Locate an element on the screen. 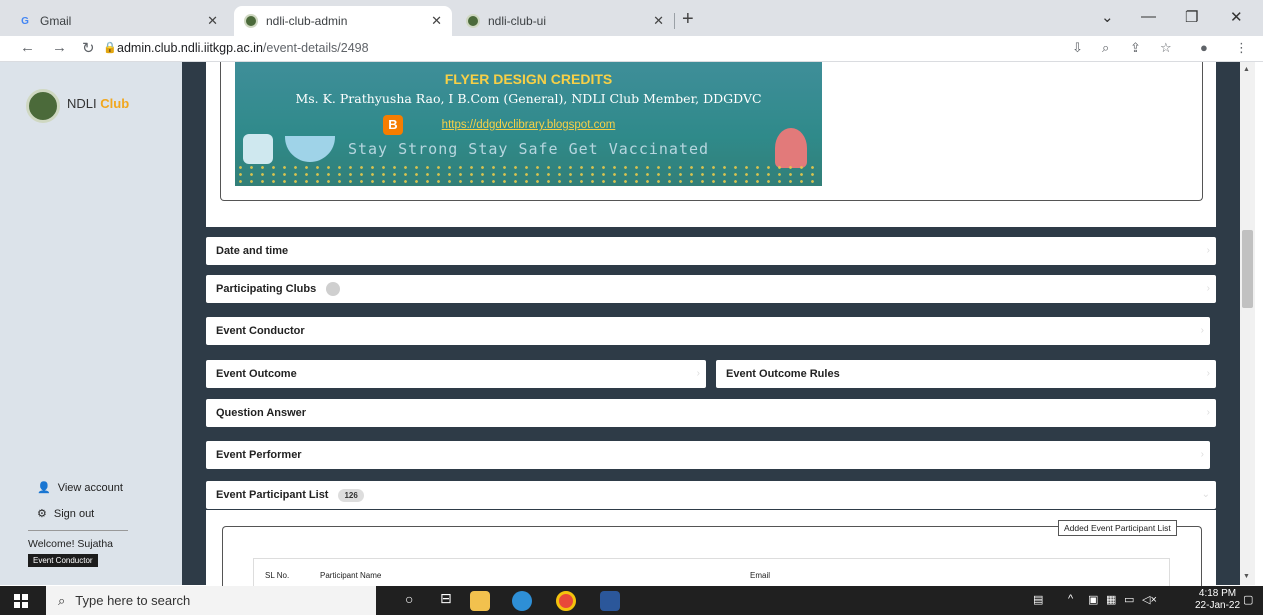  tab-ndli-club-ui: ndli-club-ui ✕ is located at coordinates (565, 21).